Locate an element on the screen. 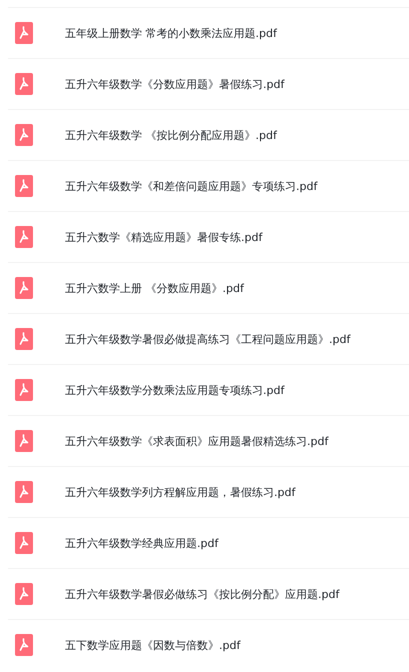  file-row: 五升六年级数学《求表面积》应用题暑假精选练习.pdf is located at coordinates (208, 440).